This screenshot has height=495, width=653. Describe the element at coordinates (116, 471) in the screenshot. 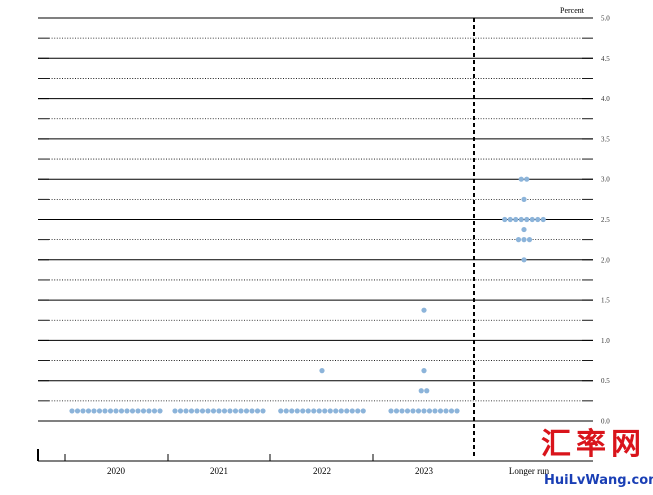

I see `x-tick-label: 2020` at that location.